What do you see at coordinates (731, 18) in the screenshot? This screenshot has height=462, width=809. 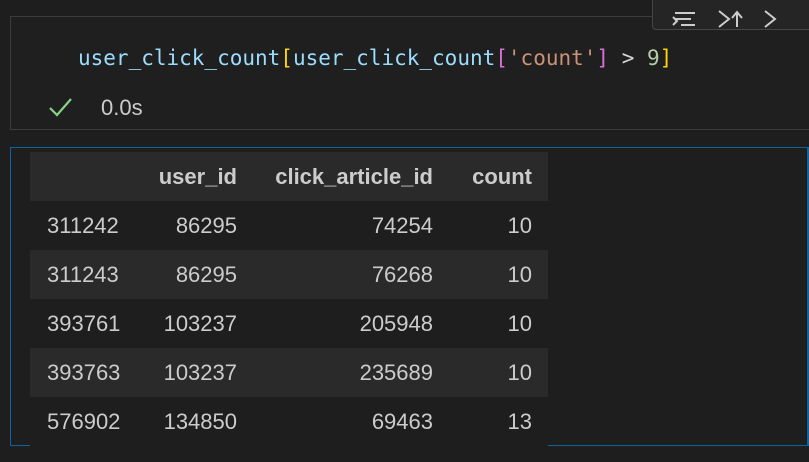 I see `execute-above-icon` at bounding box center [731, 18].